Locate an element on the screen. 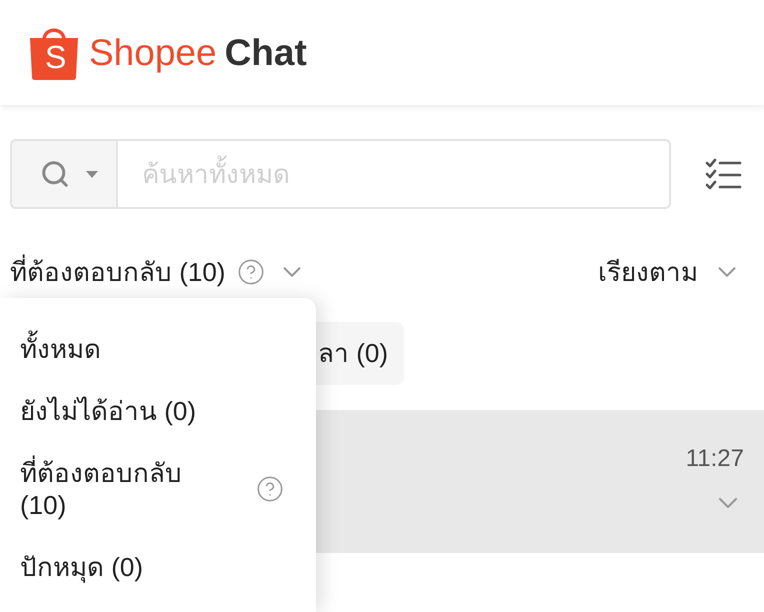  brand-name: Shopee is located at coordinates (153, 52).